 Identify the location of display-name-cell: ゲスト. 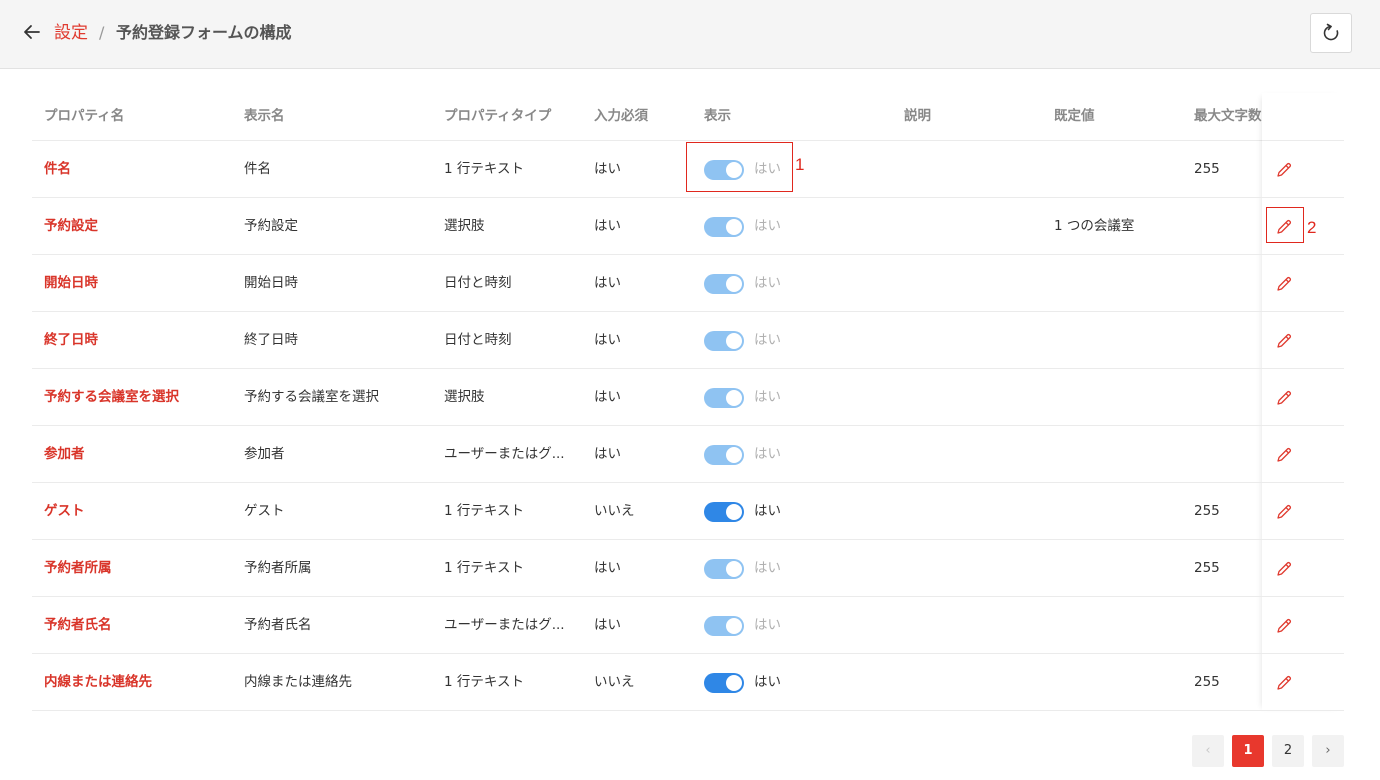
(264, 511).